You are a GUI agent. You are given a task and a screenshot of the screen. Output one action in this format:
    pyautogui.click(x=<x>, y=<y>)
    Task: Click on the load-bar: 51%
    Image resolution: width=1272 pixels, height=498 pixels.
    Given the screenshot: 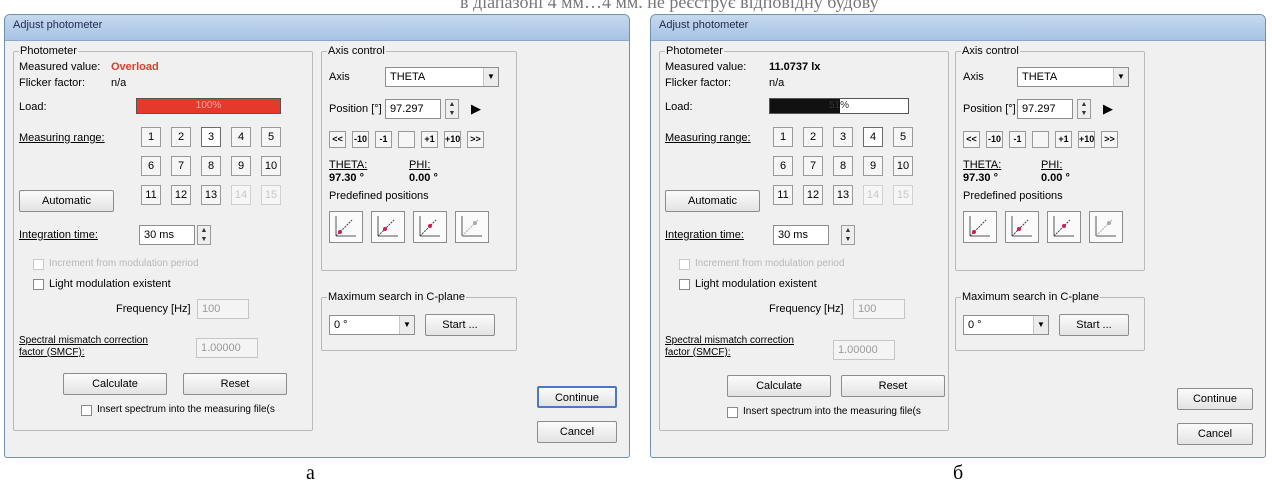 What is the action you would take?
    pyautogui.click(x=839, y=106)
    